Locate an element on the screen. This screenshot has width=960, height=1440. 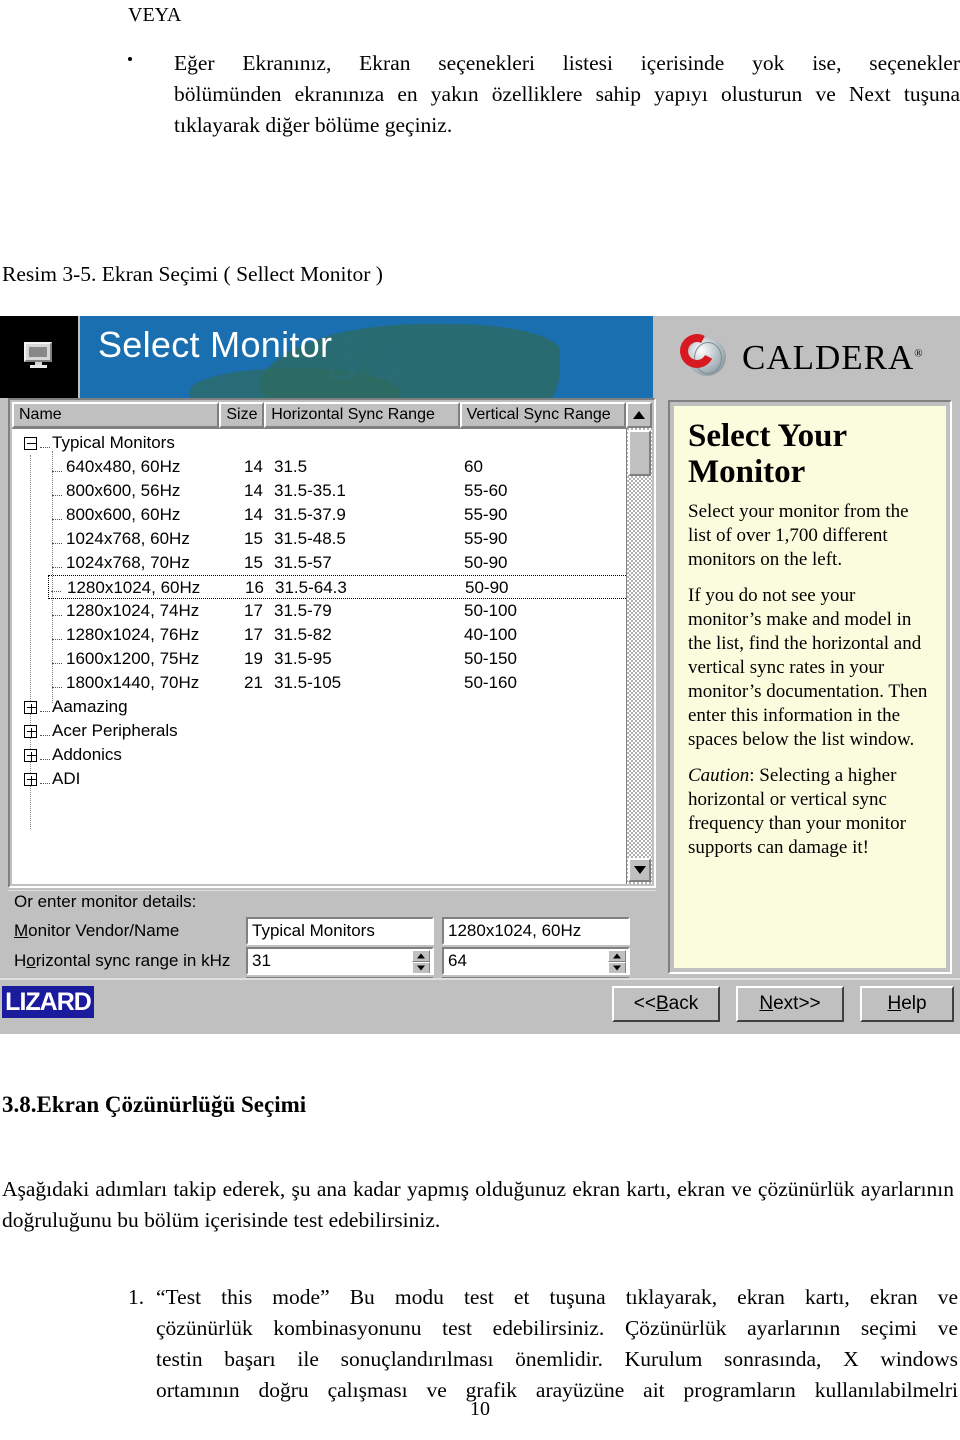
tree-group-addonics: Addonics is located at coordinates (73, 755).